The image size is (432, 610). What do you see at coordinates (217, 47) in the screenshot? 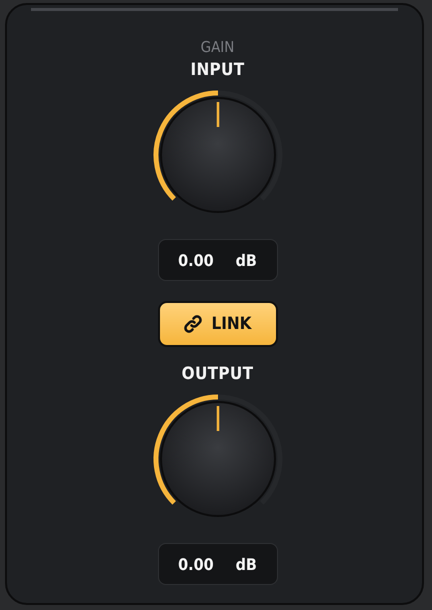
I see `section-title: GAIN` at bounding box center [217, 47].